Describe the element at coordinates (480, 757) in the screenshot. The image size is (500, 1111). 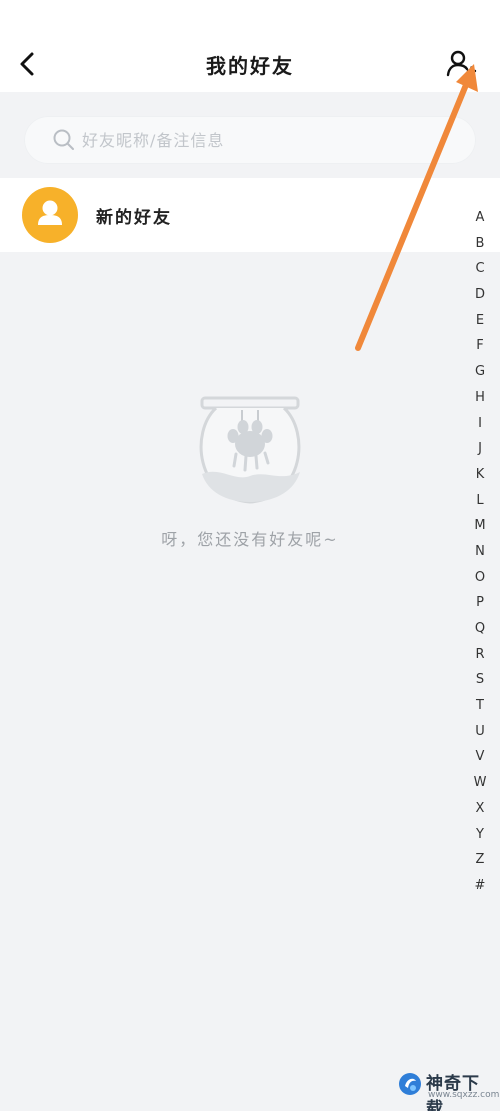
I see `index-letter: V` at that location.